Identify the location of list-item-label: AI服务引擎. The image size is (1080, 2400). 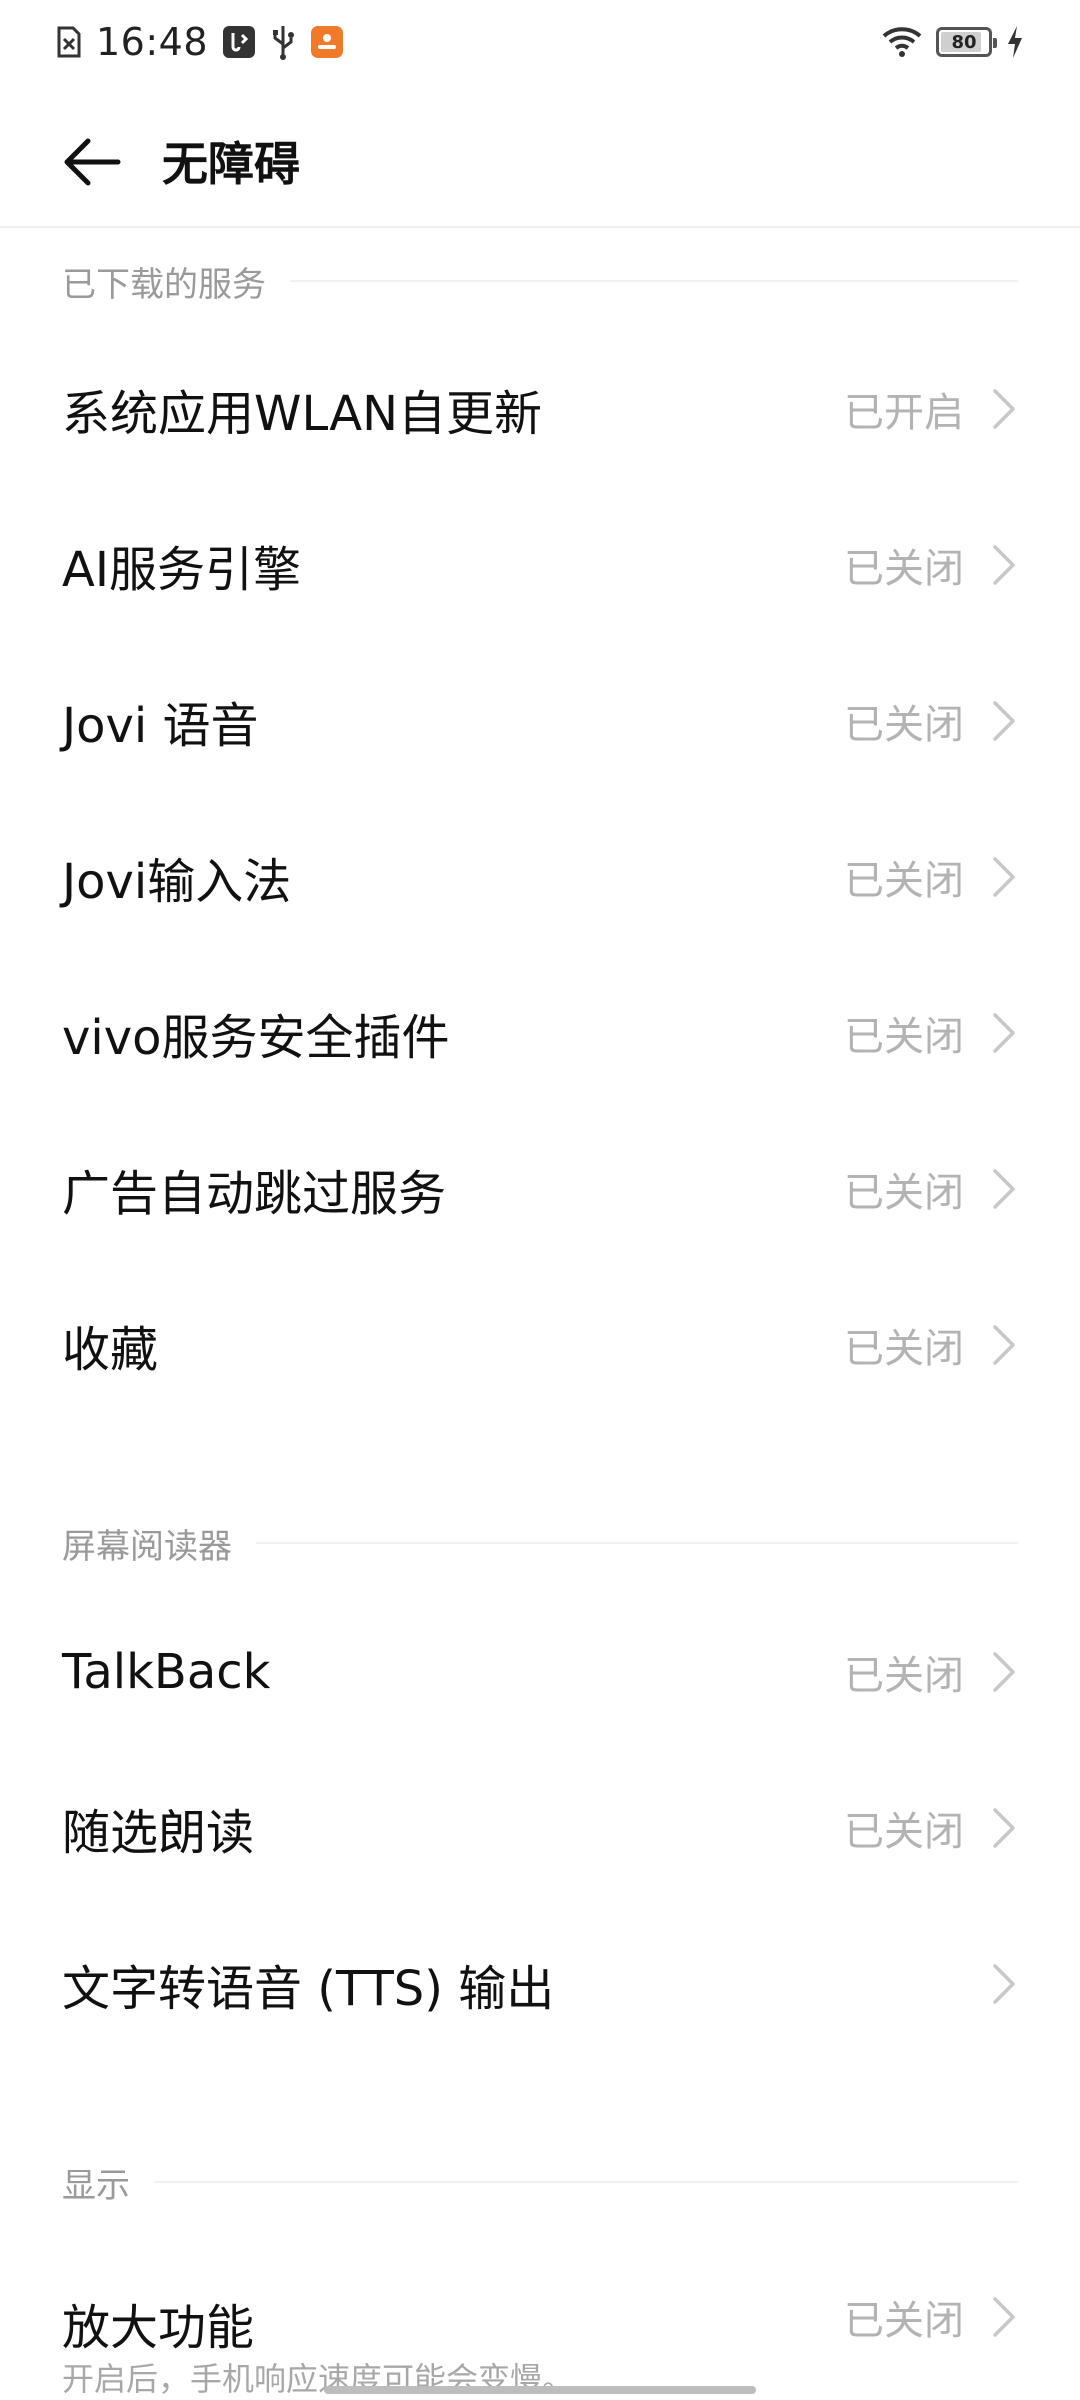
(181, 570).